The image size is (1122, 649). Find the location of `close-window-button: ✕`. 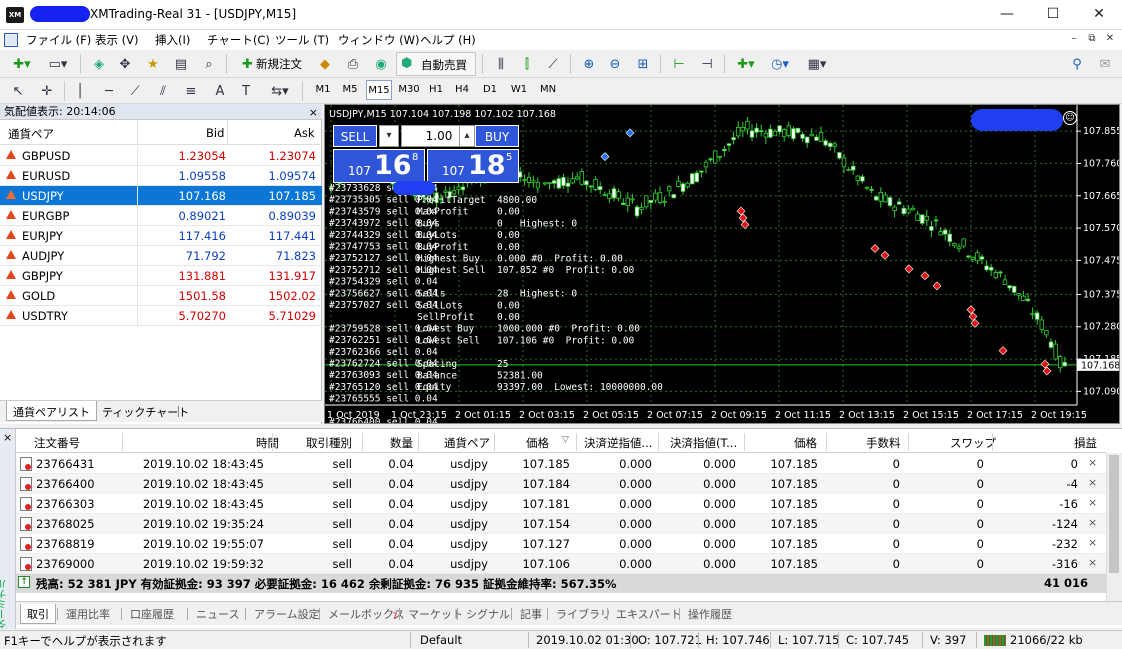

close-window-button: ✕ is located at coordinates (1099, 15).